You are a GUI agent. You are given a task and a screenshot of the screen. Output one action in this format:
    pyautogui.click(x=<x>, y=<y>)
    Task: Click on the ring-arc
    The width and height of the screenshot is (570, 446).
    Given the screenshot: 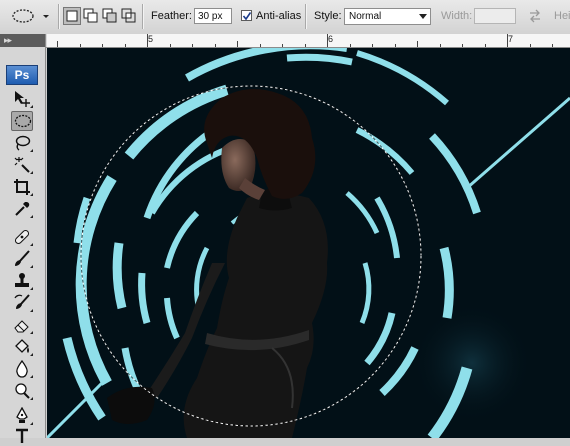 What is the action you would take?
    pyautogui.click(x=446, y=282)
    